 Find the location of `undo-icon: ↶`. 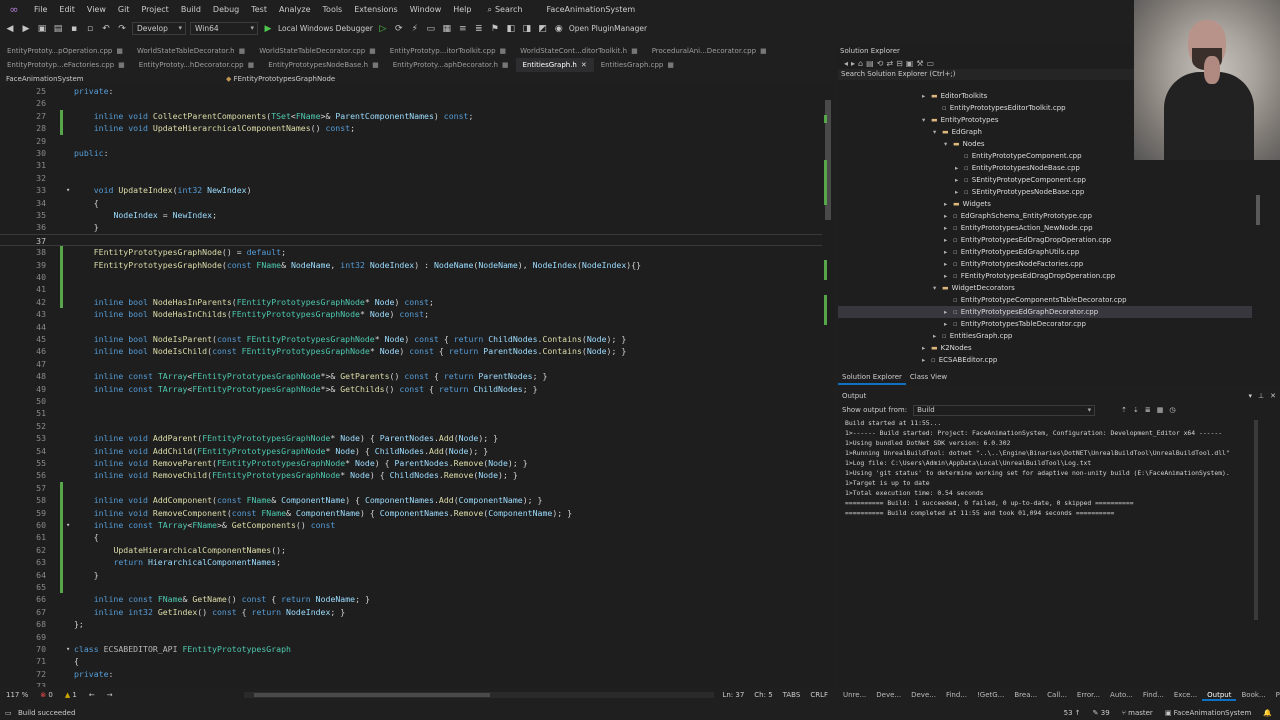

undo-icon: ↶ is located at coordinates (106, 29).